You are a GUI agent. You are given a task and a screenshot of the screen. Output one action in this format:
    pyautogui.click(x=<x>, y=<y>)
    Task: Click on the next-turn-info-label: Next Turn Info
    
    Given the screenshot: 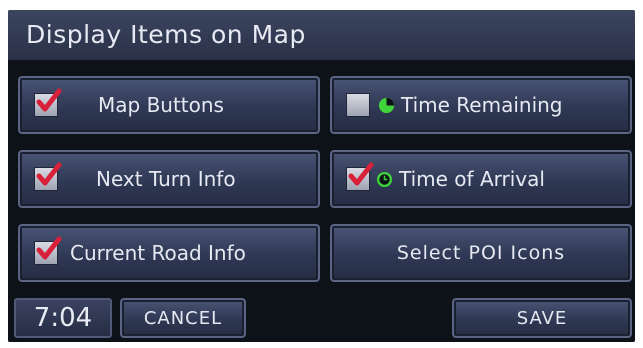 What is the action you would take?
    pyautogui.click(x=166, y=179)
    